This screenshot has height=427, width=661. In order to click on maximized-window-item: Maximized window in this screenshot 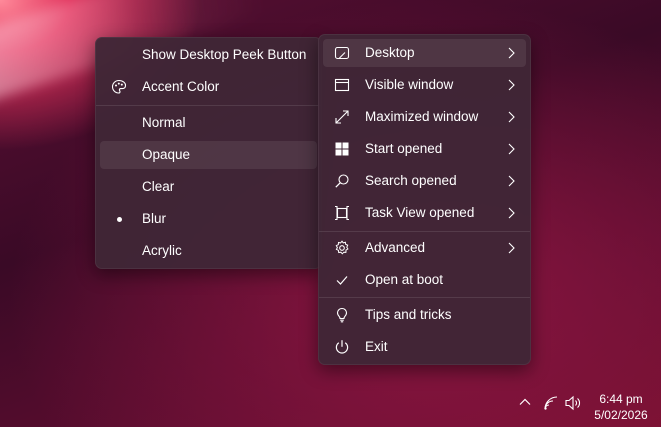, I will do `click(424, 117)`.